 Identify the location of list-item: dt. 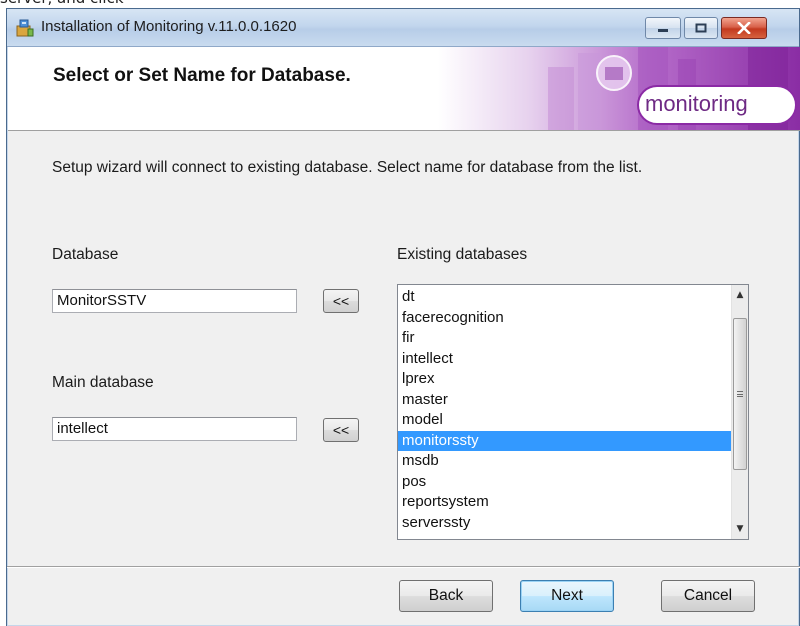
(565, 297).